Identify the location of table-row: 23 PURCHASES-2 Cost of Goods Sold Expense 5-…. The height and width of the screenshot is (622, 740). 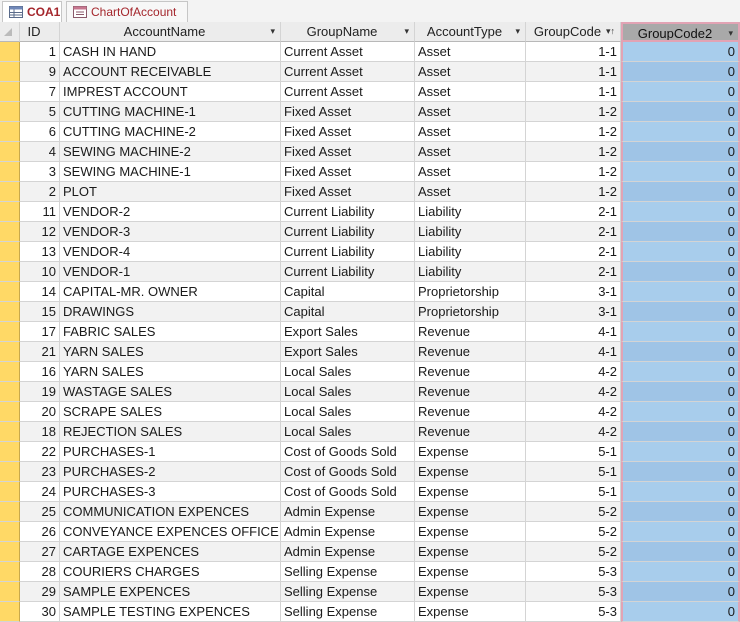
(370, 472).